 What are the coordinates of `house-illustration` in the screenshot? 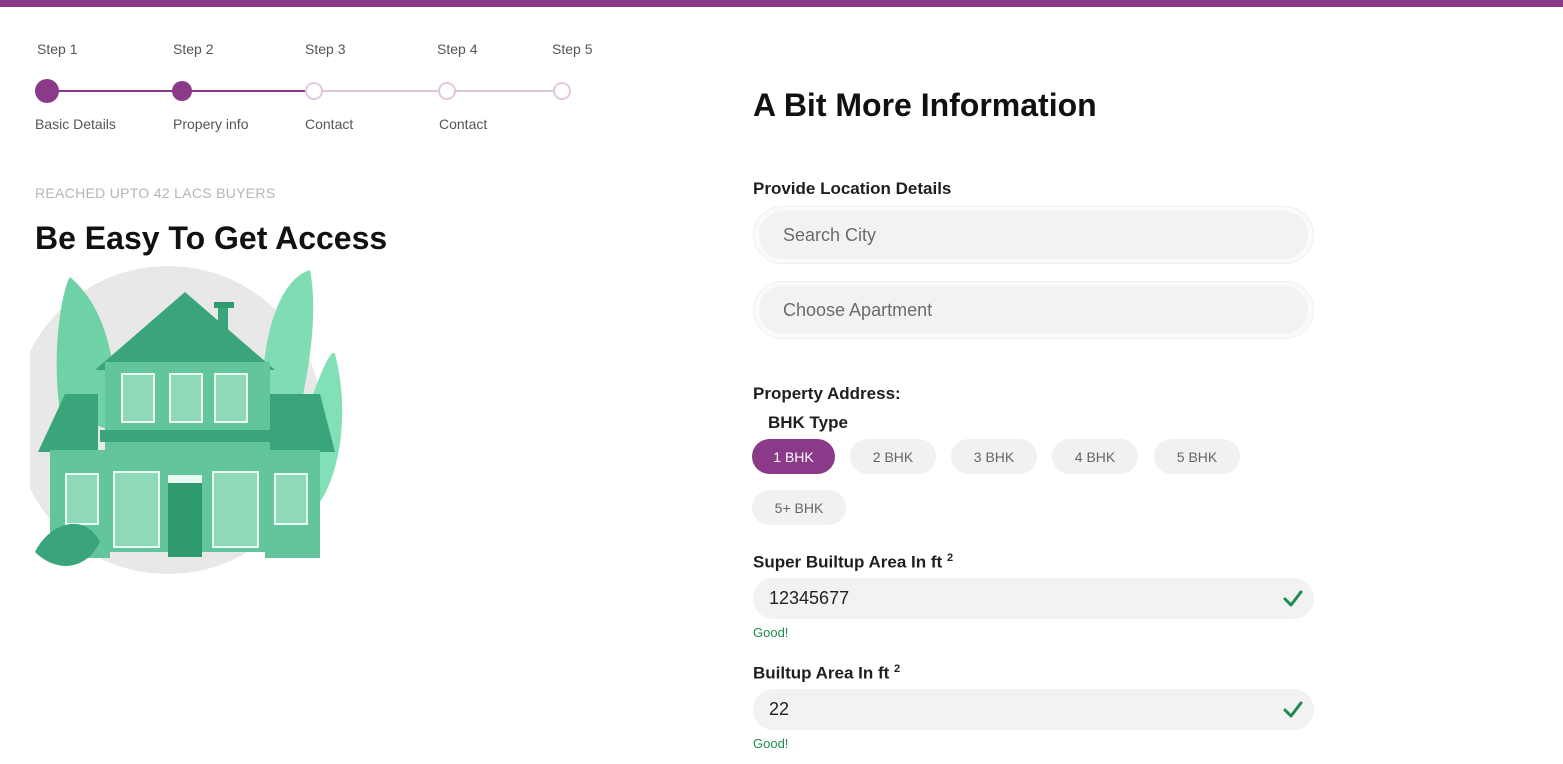 It's located at (186, 420).